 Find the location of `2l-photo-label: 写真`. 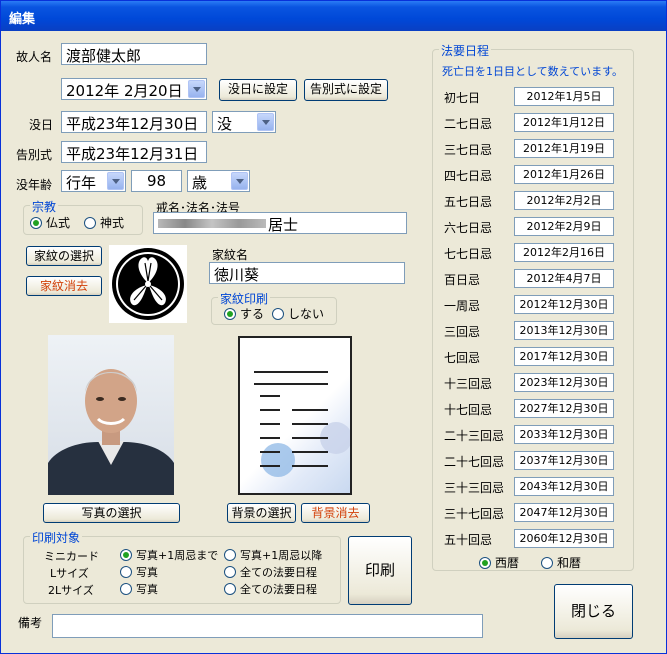

2l-photo-label: 写真 is located at coordinates (147, 589).